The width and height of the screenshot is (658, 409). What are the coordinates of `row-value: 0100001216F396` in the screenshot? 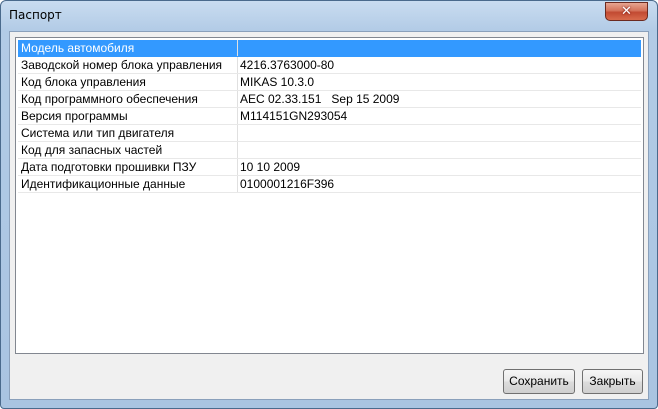 It's located at (287, 184).